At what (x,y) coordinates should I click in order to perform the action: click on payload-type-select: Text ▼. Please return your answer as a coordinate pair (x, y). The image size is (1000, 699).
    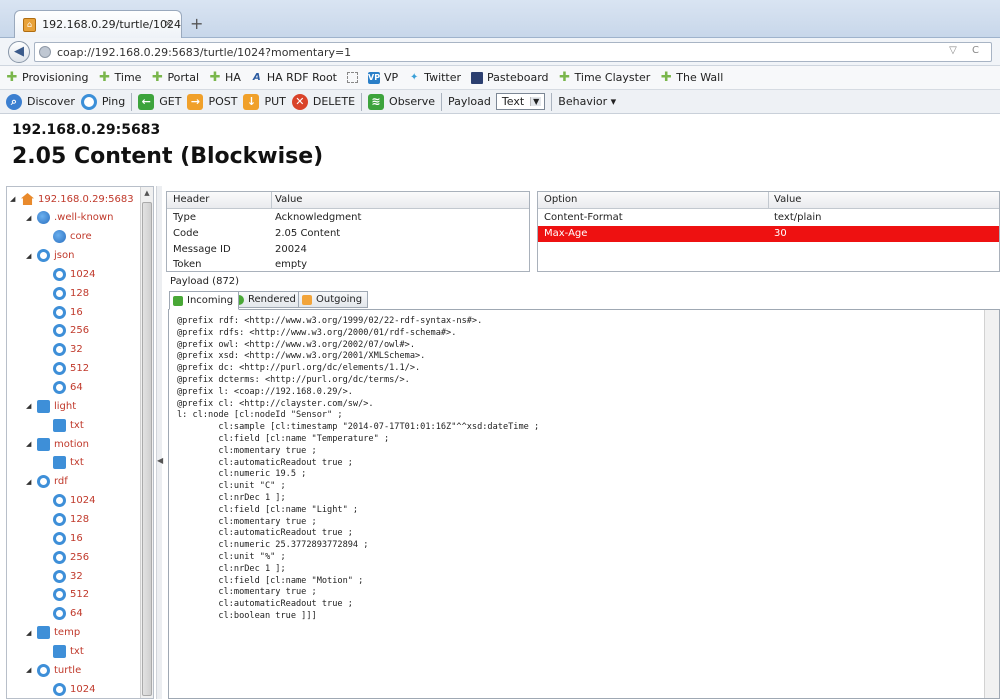
    Looking at the image, I should click on (520, 101).